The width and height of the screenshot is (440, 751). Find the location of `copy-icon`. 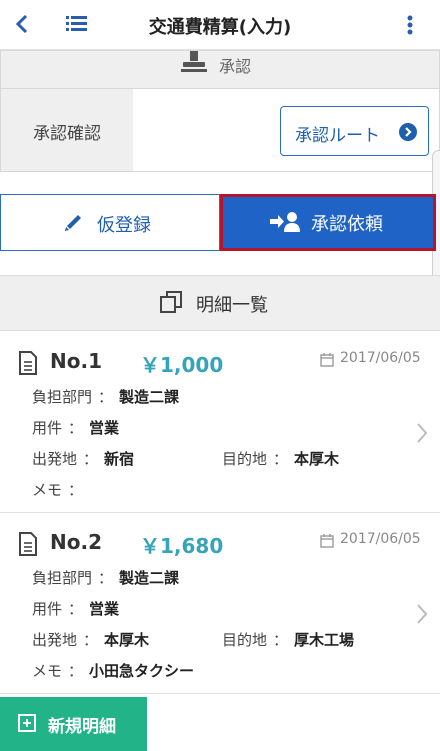

copy-icon is located at coordinates (171, 302).